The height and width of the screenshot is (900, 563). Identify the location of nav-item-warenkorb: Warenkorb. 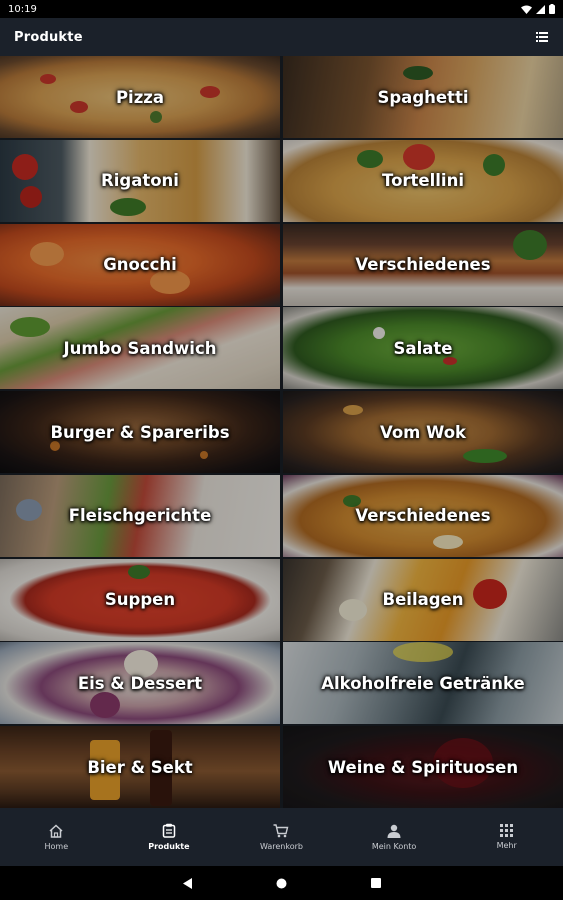
(281, 837).